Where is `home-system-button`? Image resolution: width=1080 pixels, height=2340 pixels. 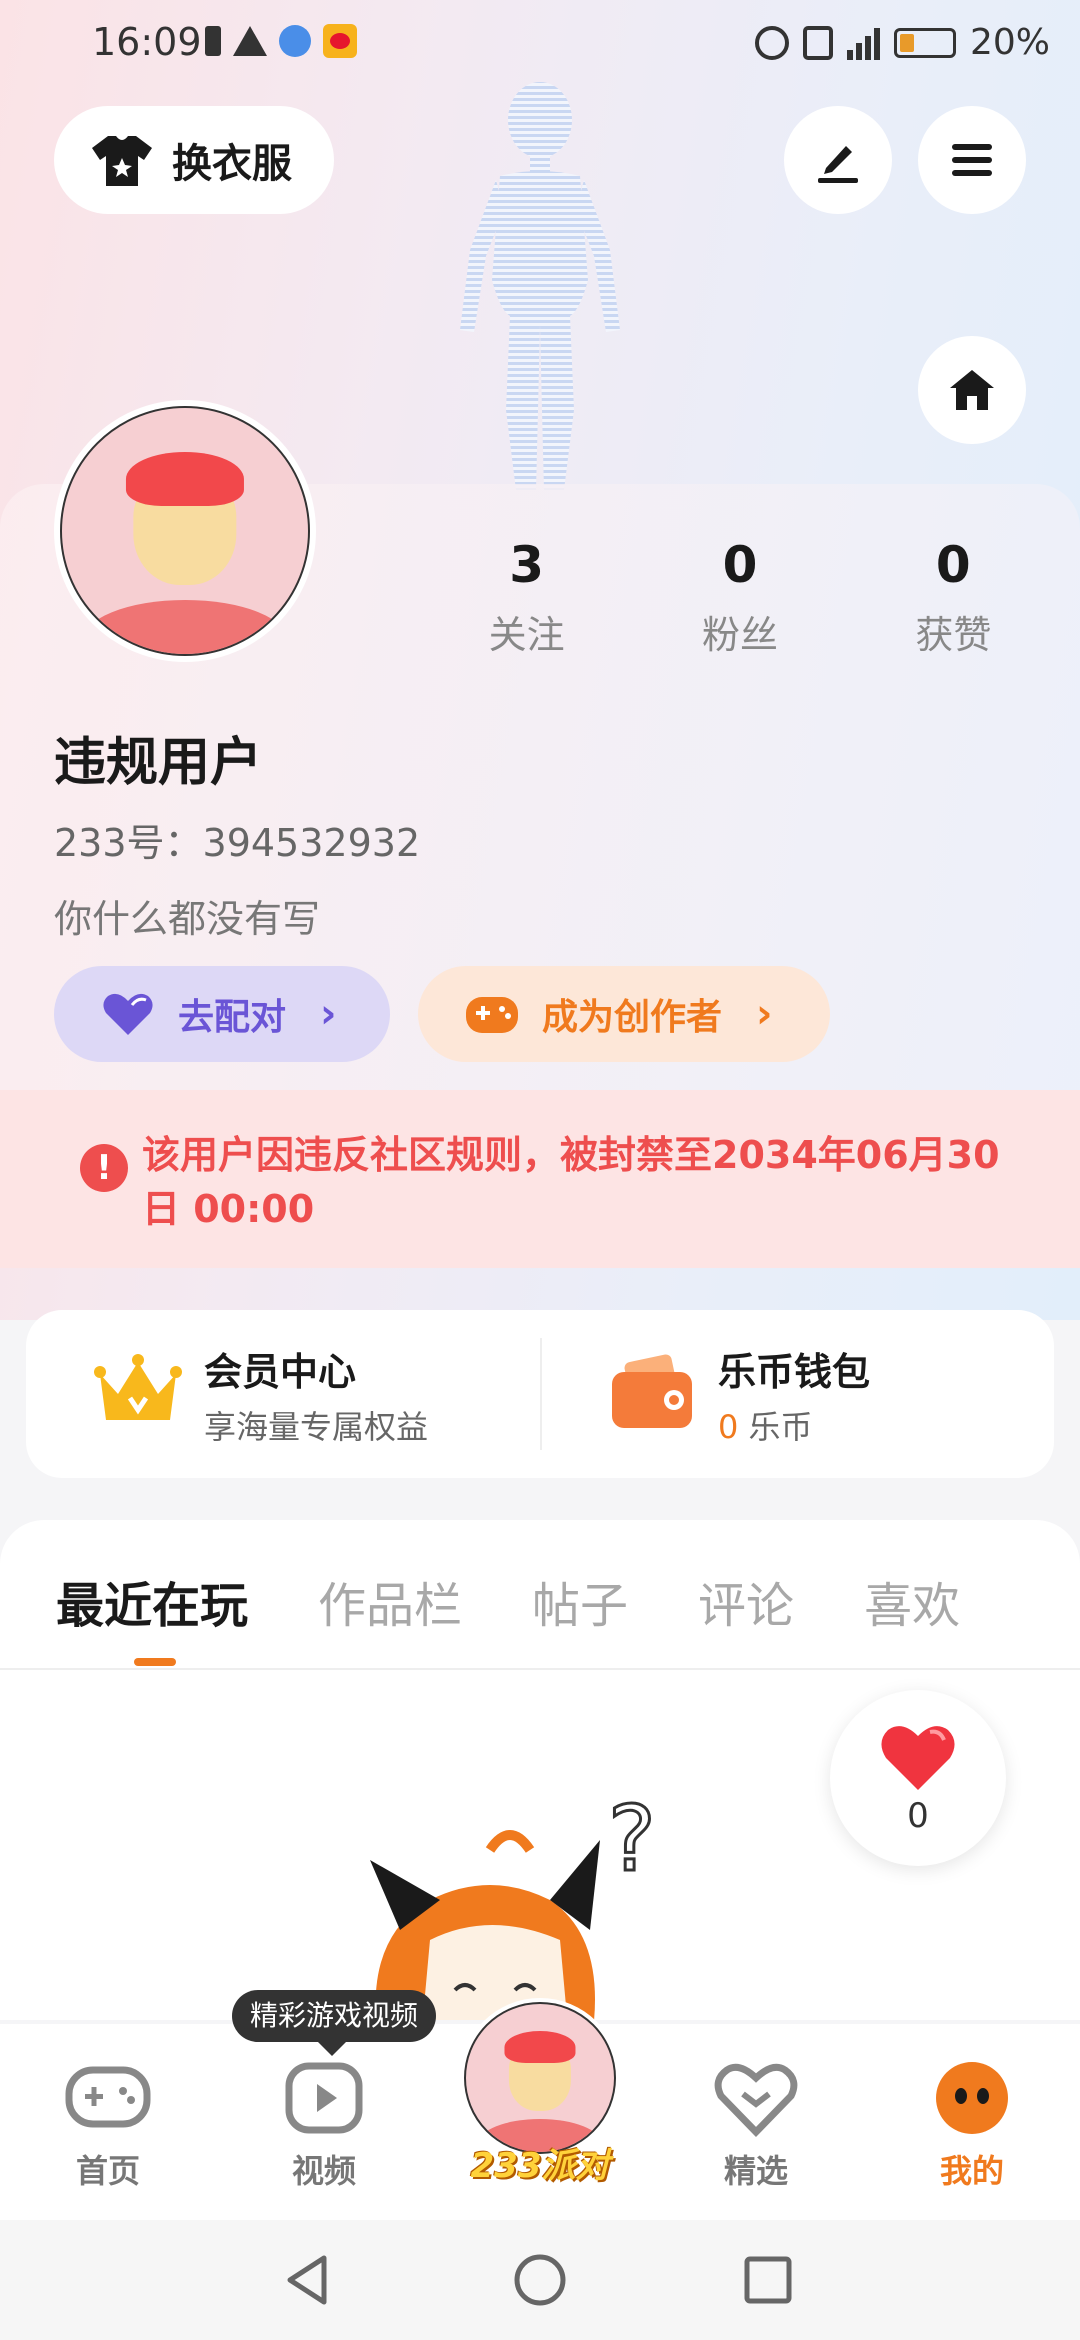
home-system-button is located at coordinates (540, 2282).